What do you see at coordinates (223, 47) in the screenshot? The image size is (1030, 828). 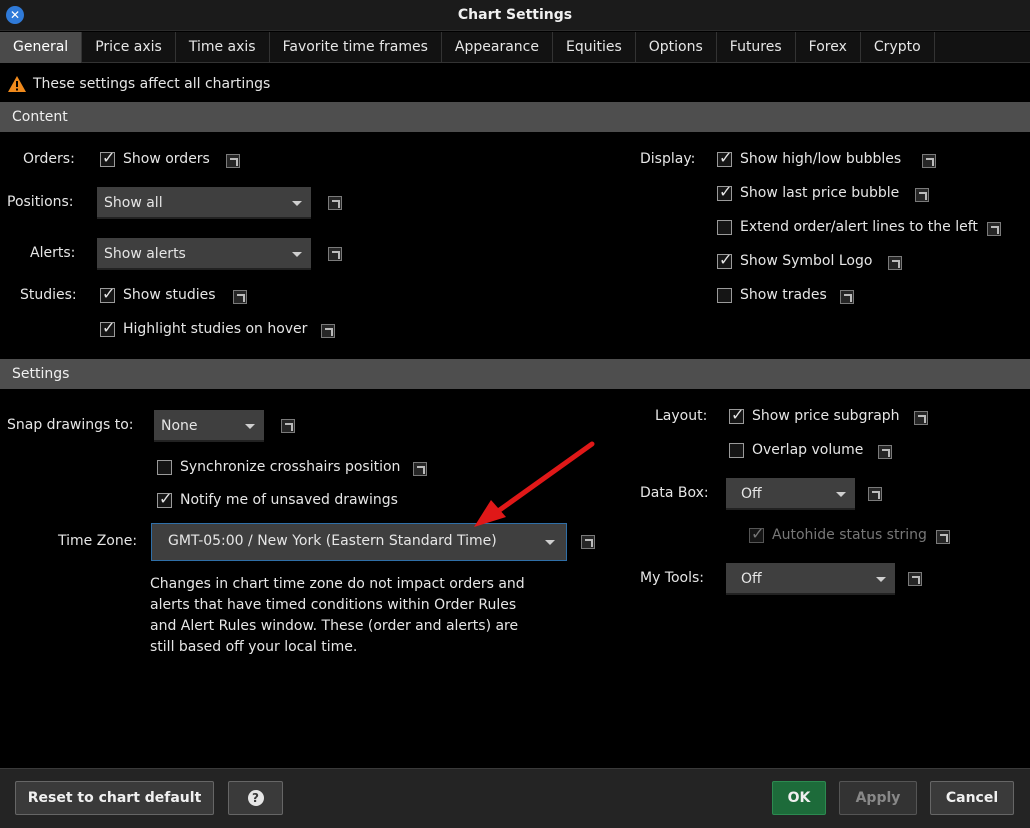 I see `tab-time-axis: Time axis` at bounding box center [223, 47].